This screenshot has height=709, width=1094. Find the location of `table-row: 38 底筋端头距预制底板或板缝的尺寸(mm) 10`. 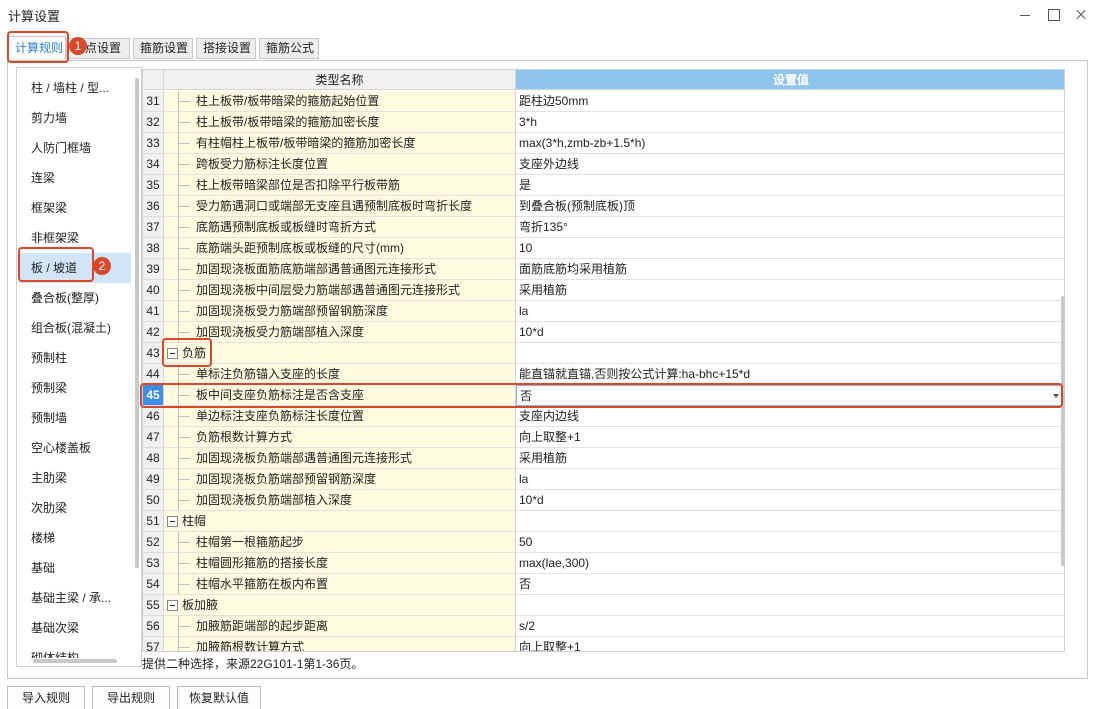

table-row: 38 底筋端头距预制底板或板缝的尺寸(mm) 10 is located at coordinates (603, 248).